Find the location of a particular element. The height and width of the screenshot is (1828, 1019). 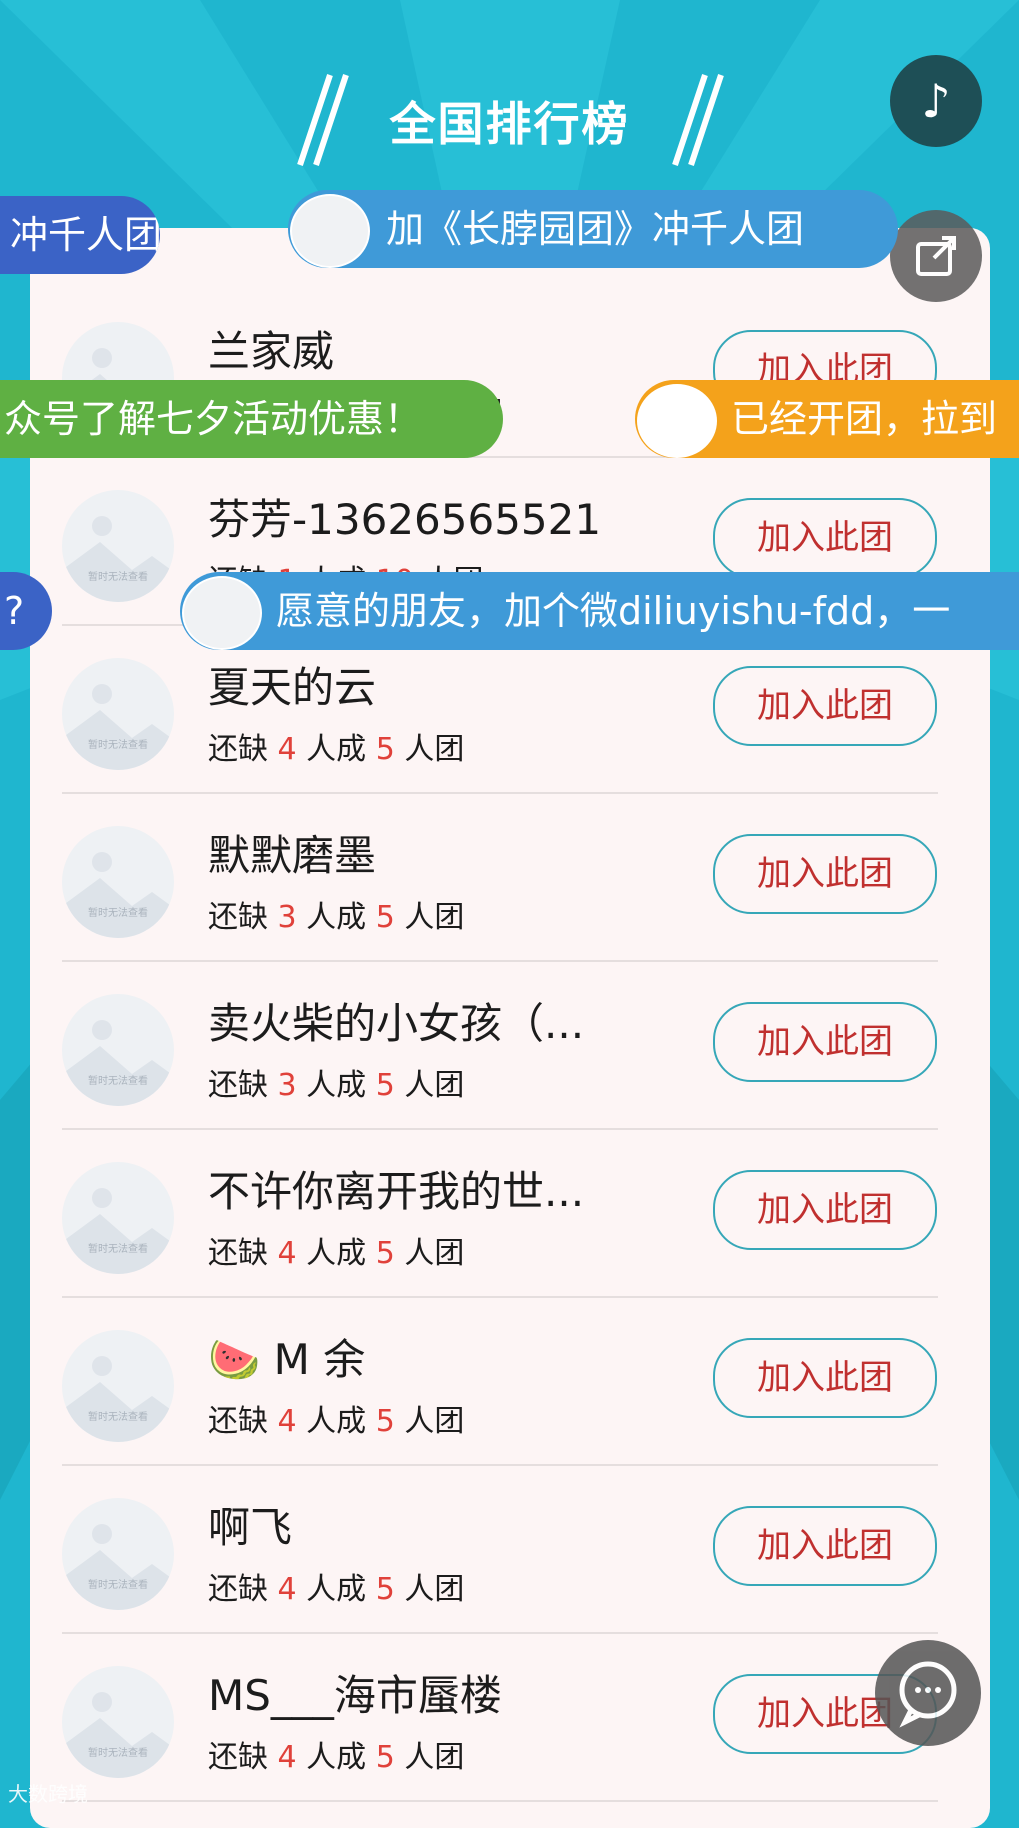

list-item: 暂时无法查看 不许你离开我的世... 还缺 4 人成 5 人团 加入此团 is located at coordinates (484, 1214).